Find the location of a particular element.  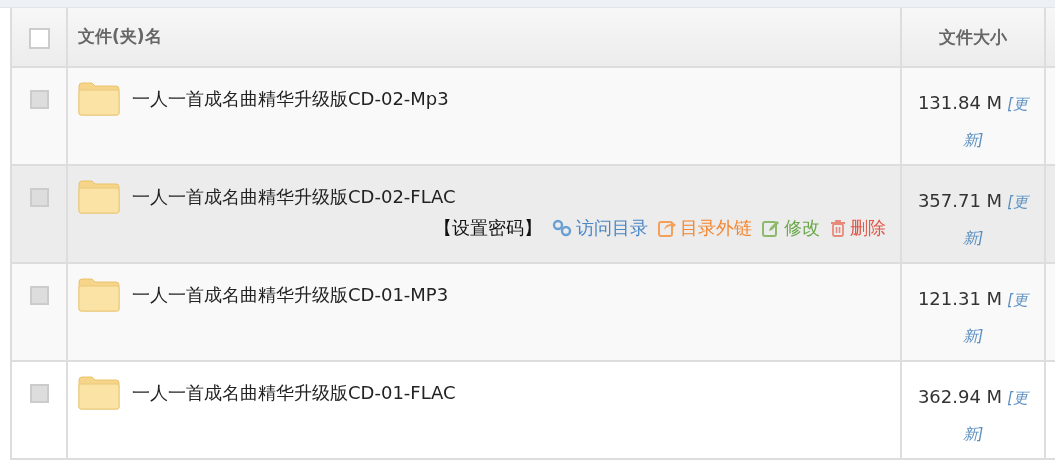

folder-name-link: 一人一首成名曲精华升级版CD-02-FLAC is located at coordinates (294, 197).